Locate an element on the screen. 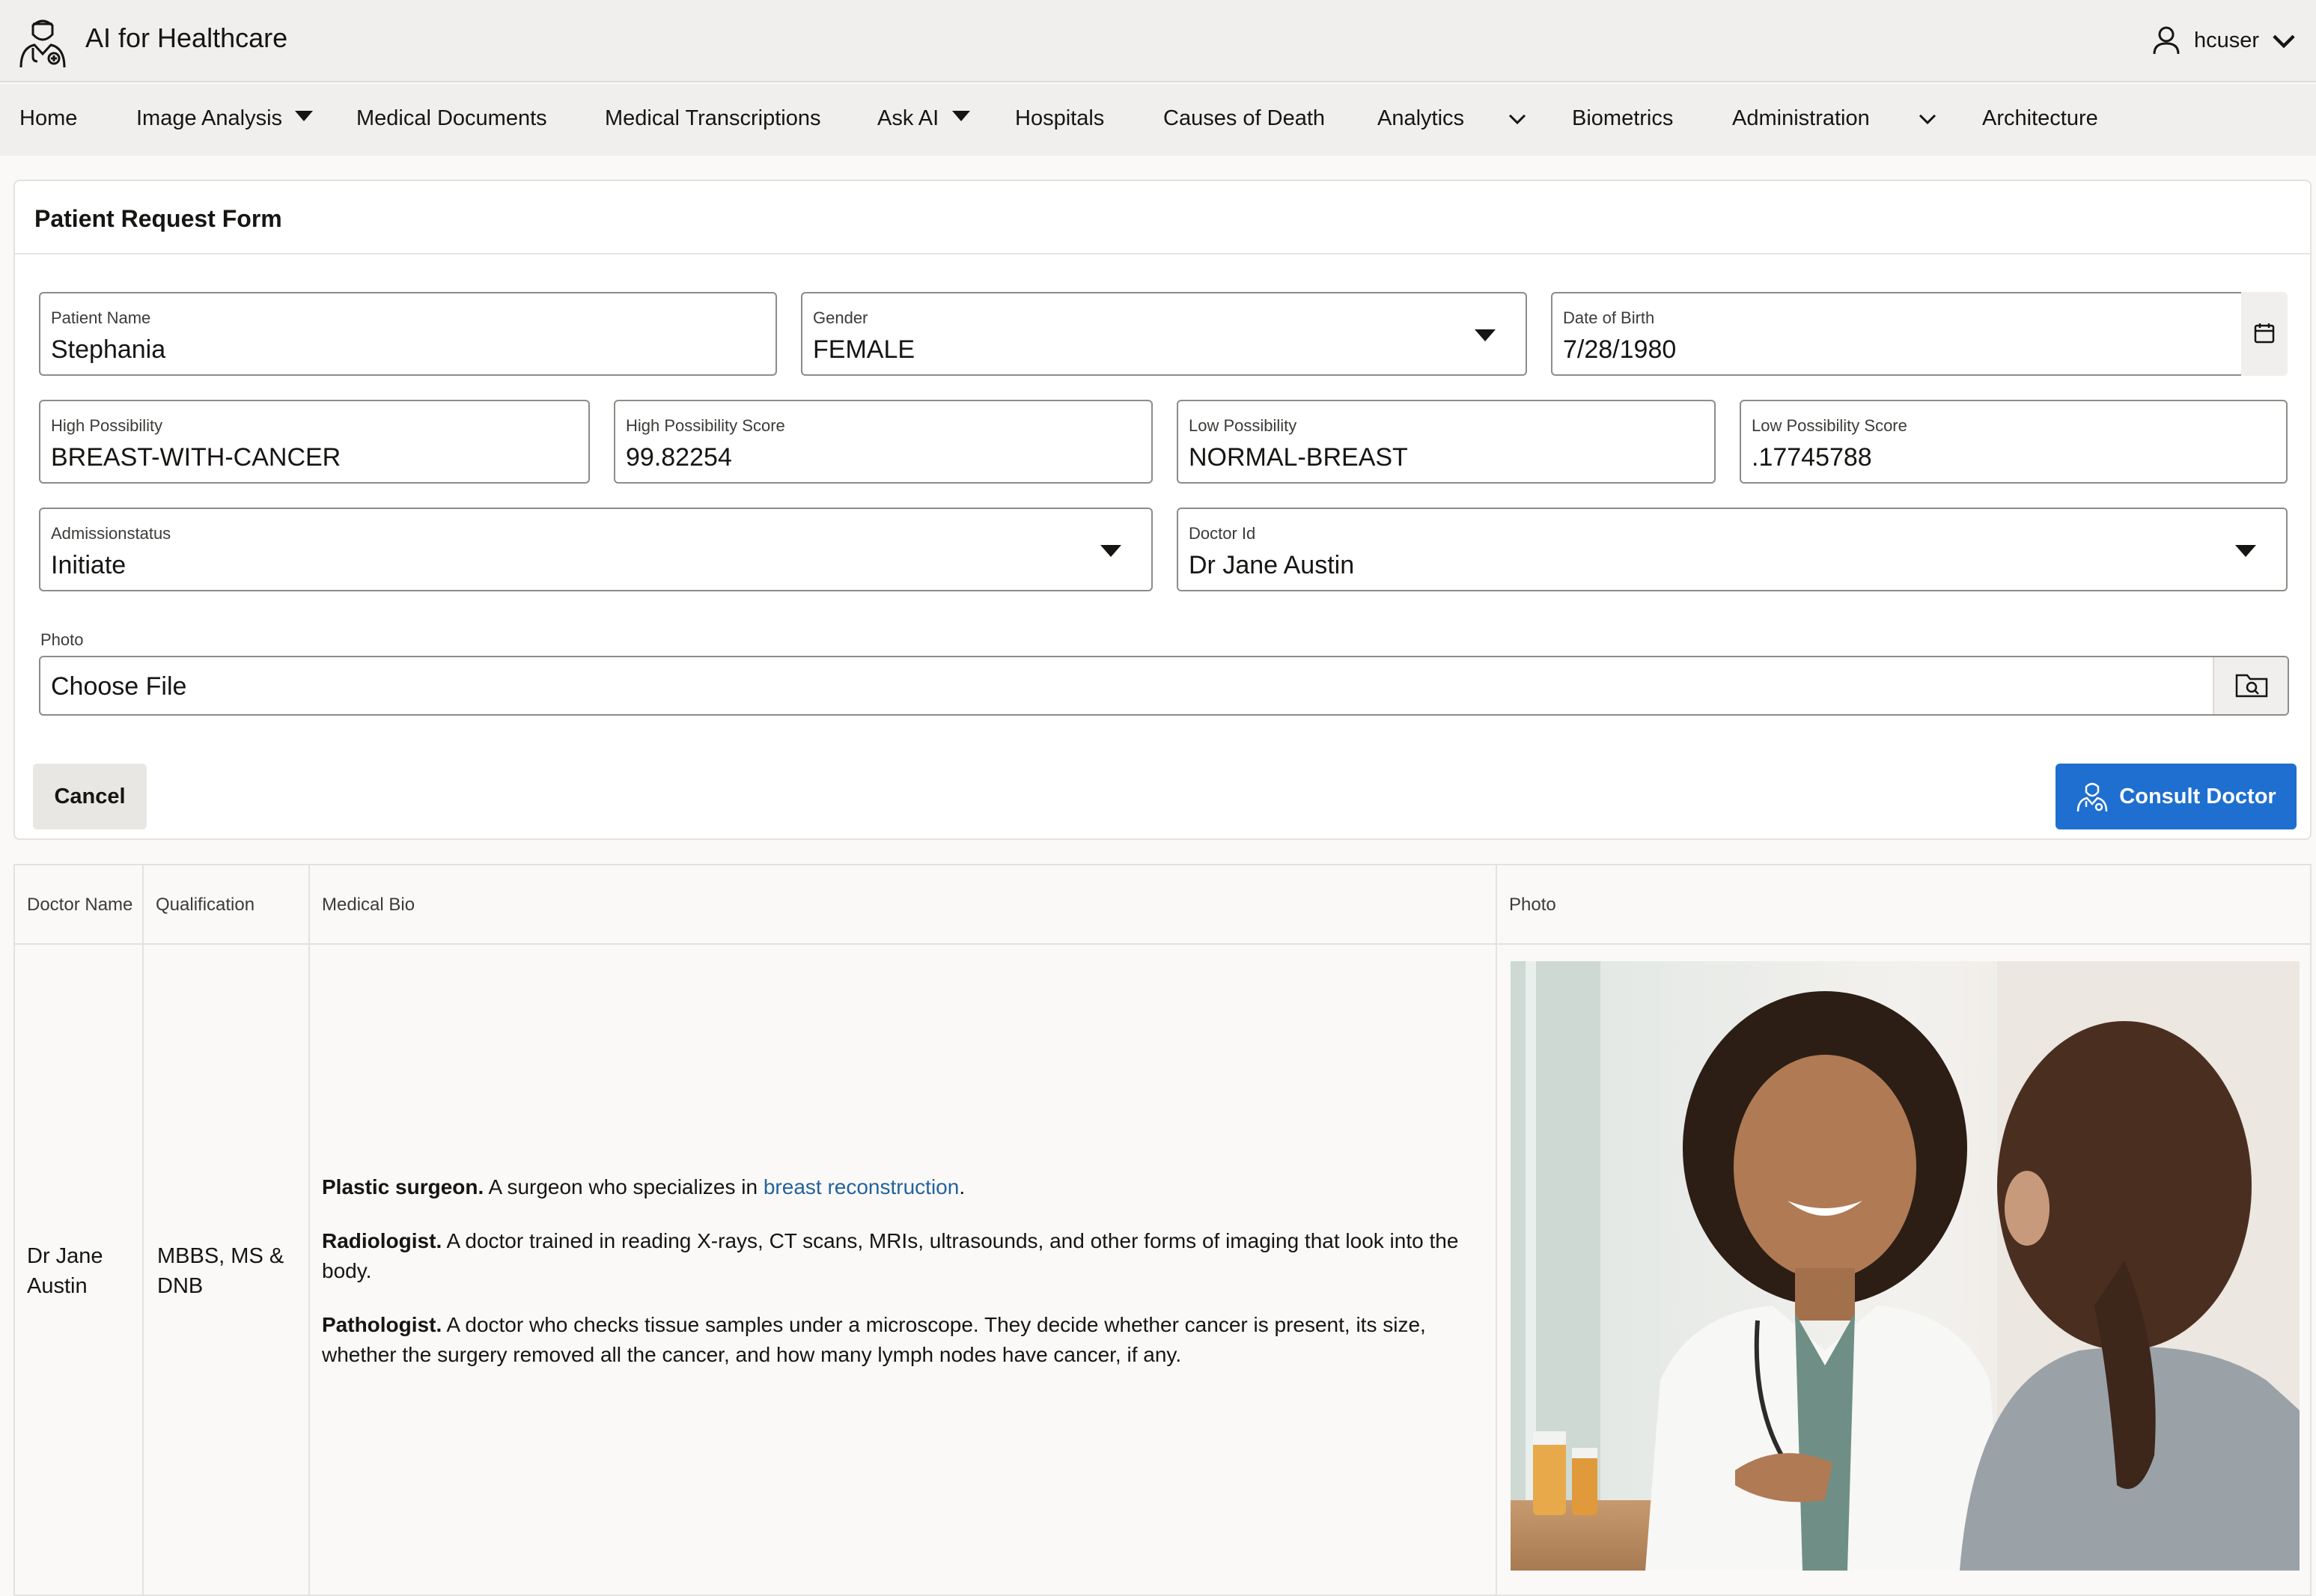  user-icon is located at coordinates (2166, 40).